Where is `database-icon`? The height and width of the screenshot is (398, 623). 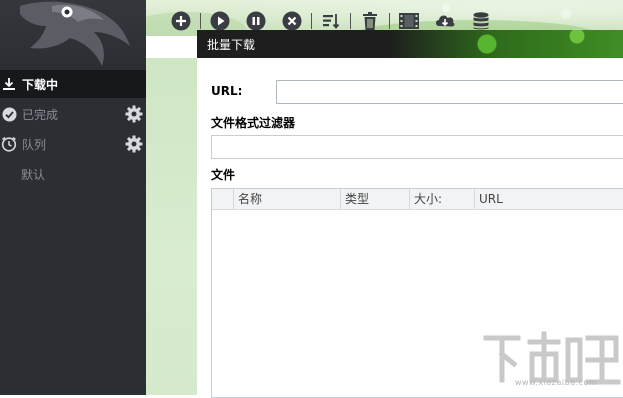 database-icon is located at coordinates (481, 21).